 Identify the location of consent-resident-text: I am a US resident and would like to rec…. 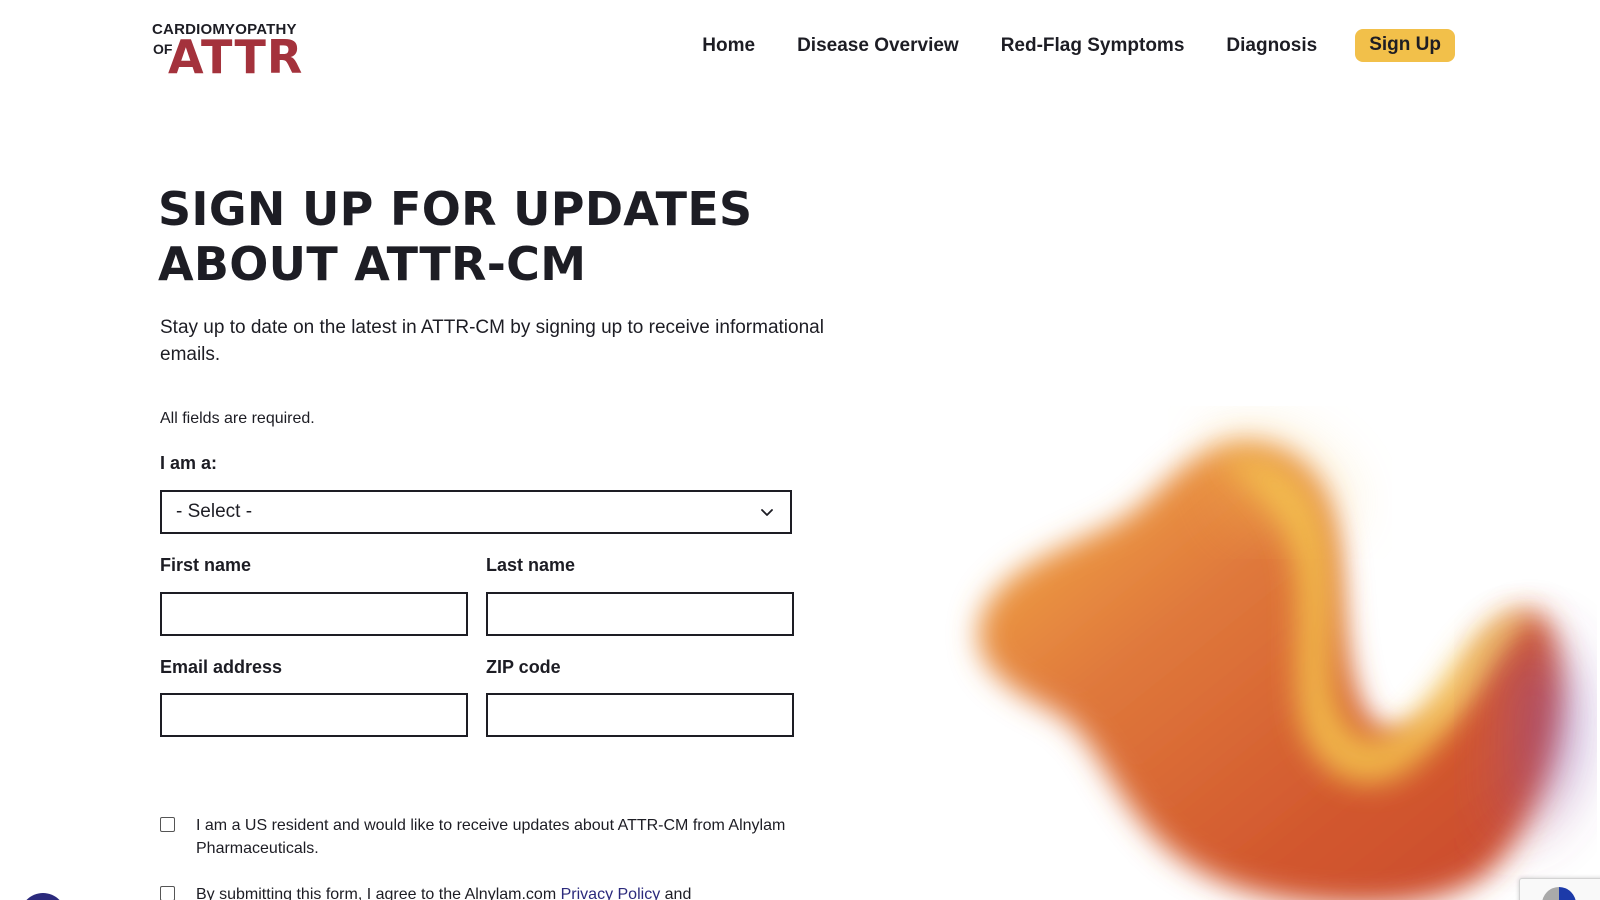
(491, 837).